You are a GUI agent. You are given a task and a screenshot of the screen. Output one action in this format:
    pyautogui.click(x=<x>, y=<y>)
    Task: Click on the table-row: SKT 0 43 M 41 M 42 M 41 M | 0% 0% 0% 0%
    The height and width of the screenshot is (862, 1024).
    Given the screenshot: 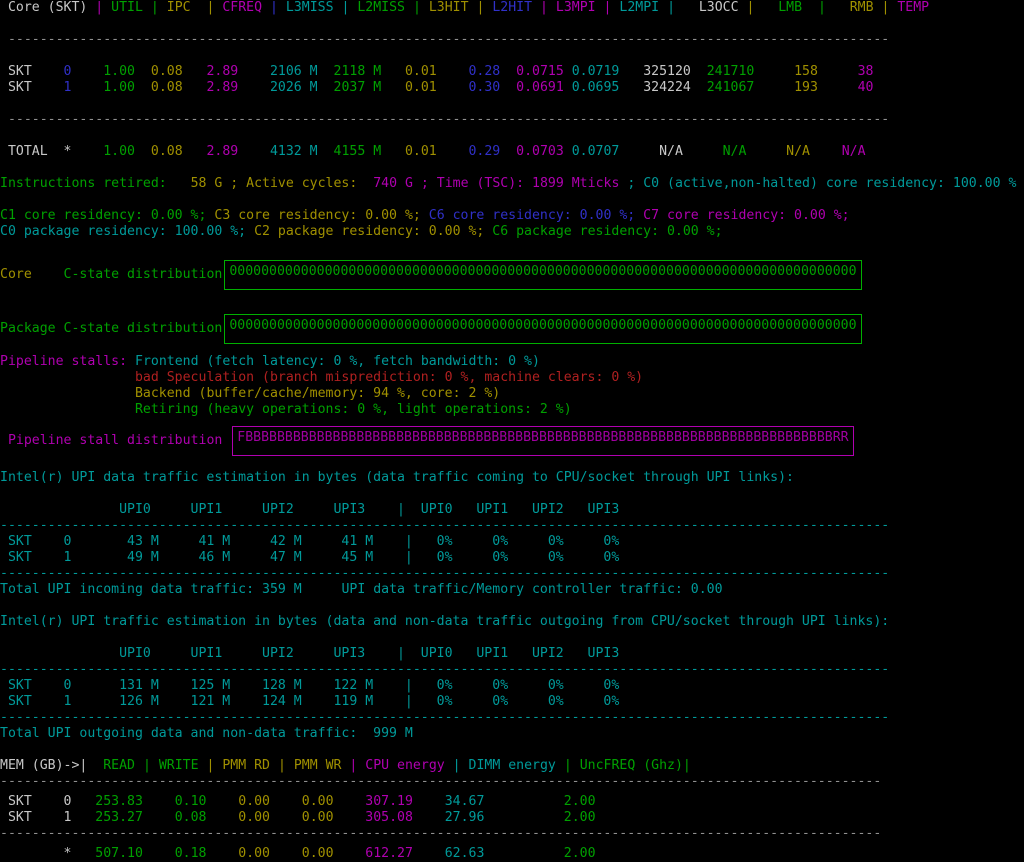 What is the action you would take?
    pyautogui.click(x=310, y=541)
    